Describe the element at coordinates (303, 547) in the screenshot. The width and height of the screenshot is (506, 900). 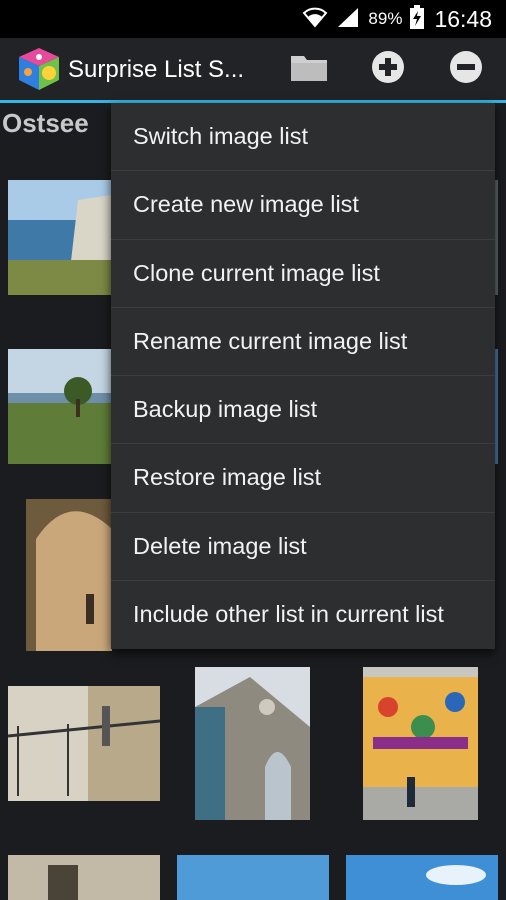
I see `menu-item-delete-image-list: Delete image list` at that location.